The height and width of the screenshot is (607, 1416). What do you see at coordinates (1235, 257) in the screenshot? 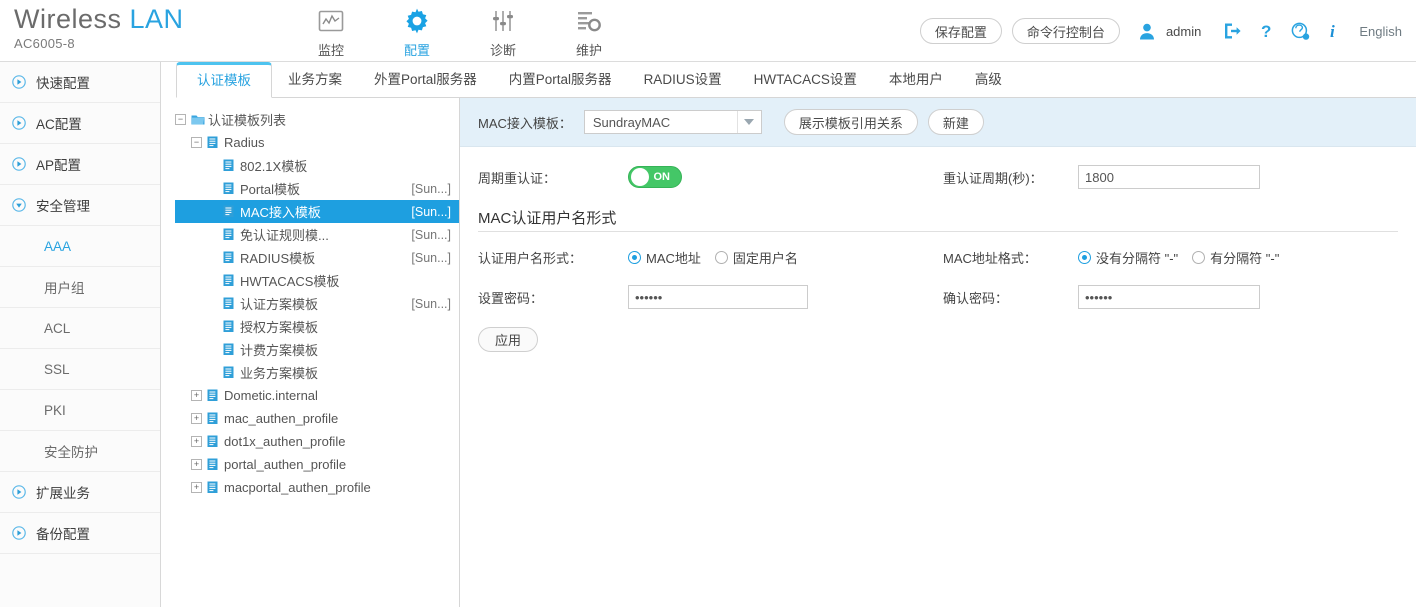
I see `radio-mac-format-with-separator: 有分隔符 "-"` at bounding box center [1235, 257].